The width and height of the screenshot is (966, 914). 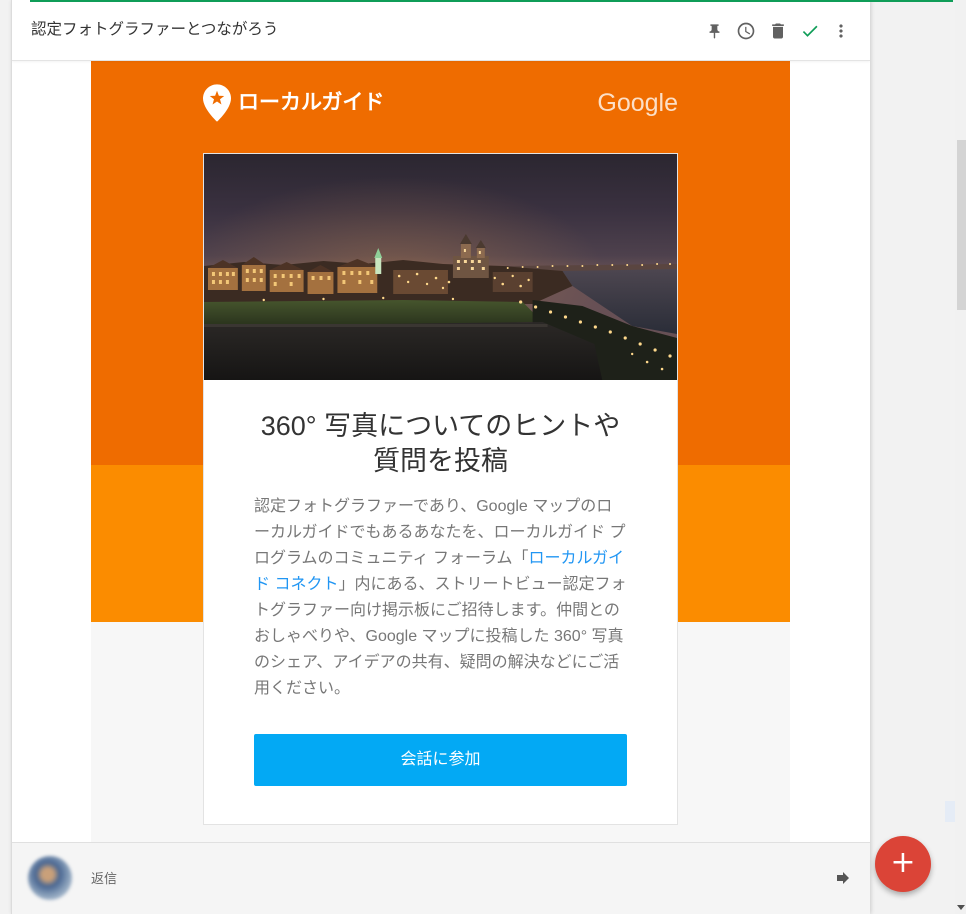 I want to click on headline-line-1: 360° 写真についてのヒントや, so click(x=440, y=426).